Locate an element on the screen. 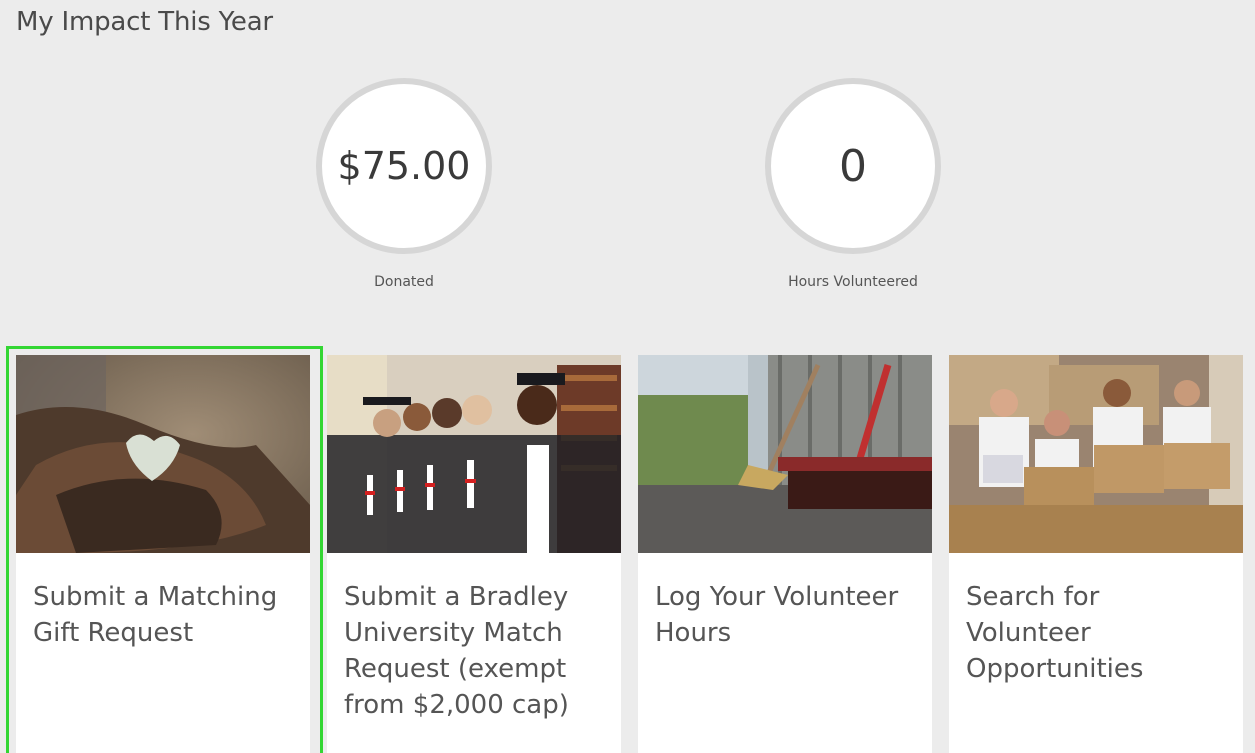  matching-gift-title: Submit a Matching Gift Request is located at coordinates (155, 615).